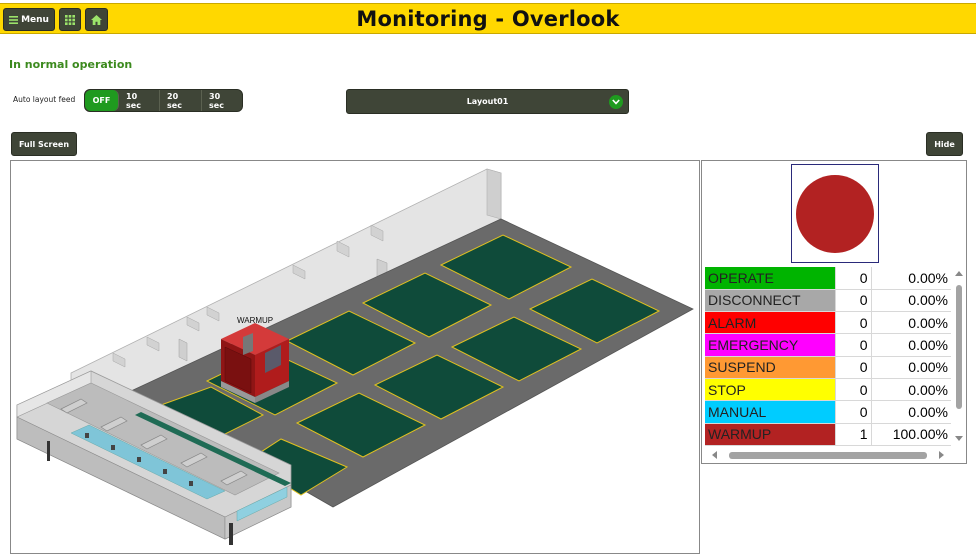 The image size is (976, 556). Describe the element at coordinates (944, 144) in the screenshot. I see `hide-button: Hide` at that location.